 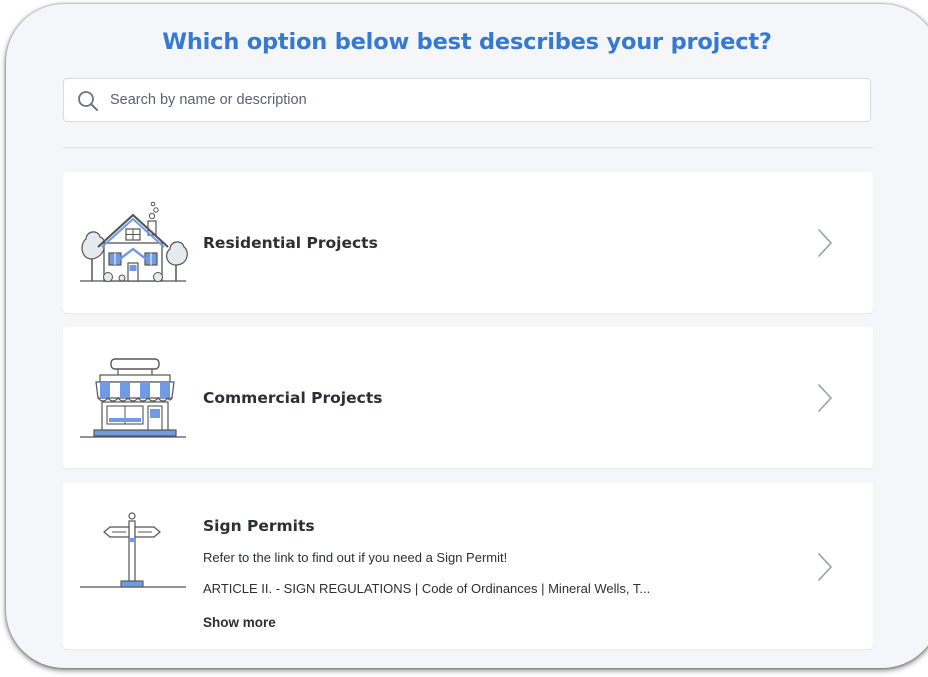 I want to click on search-box, so click(x=467, y=100).